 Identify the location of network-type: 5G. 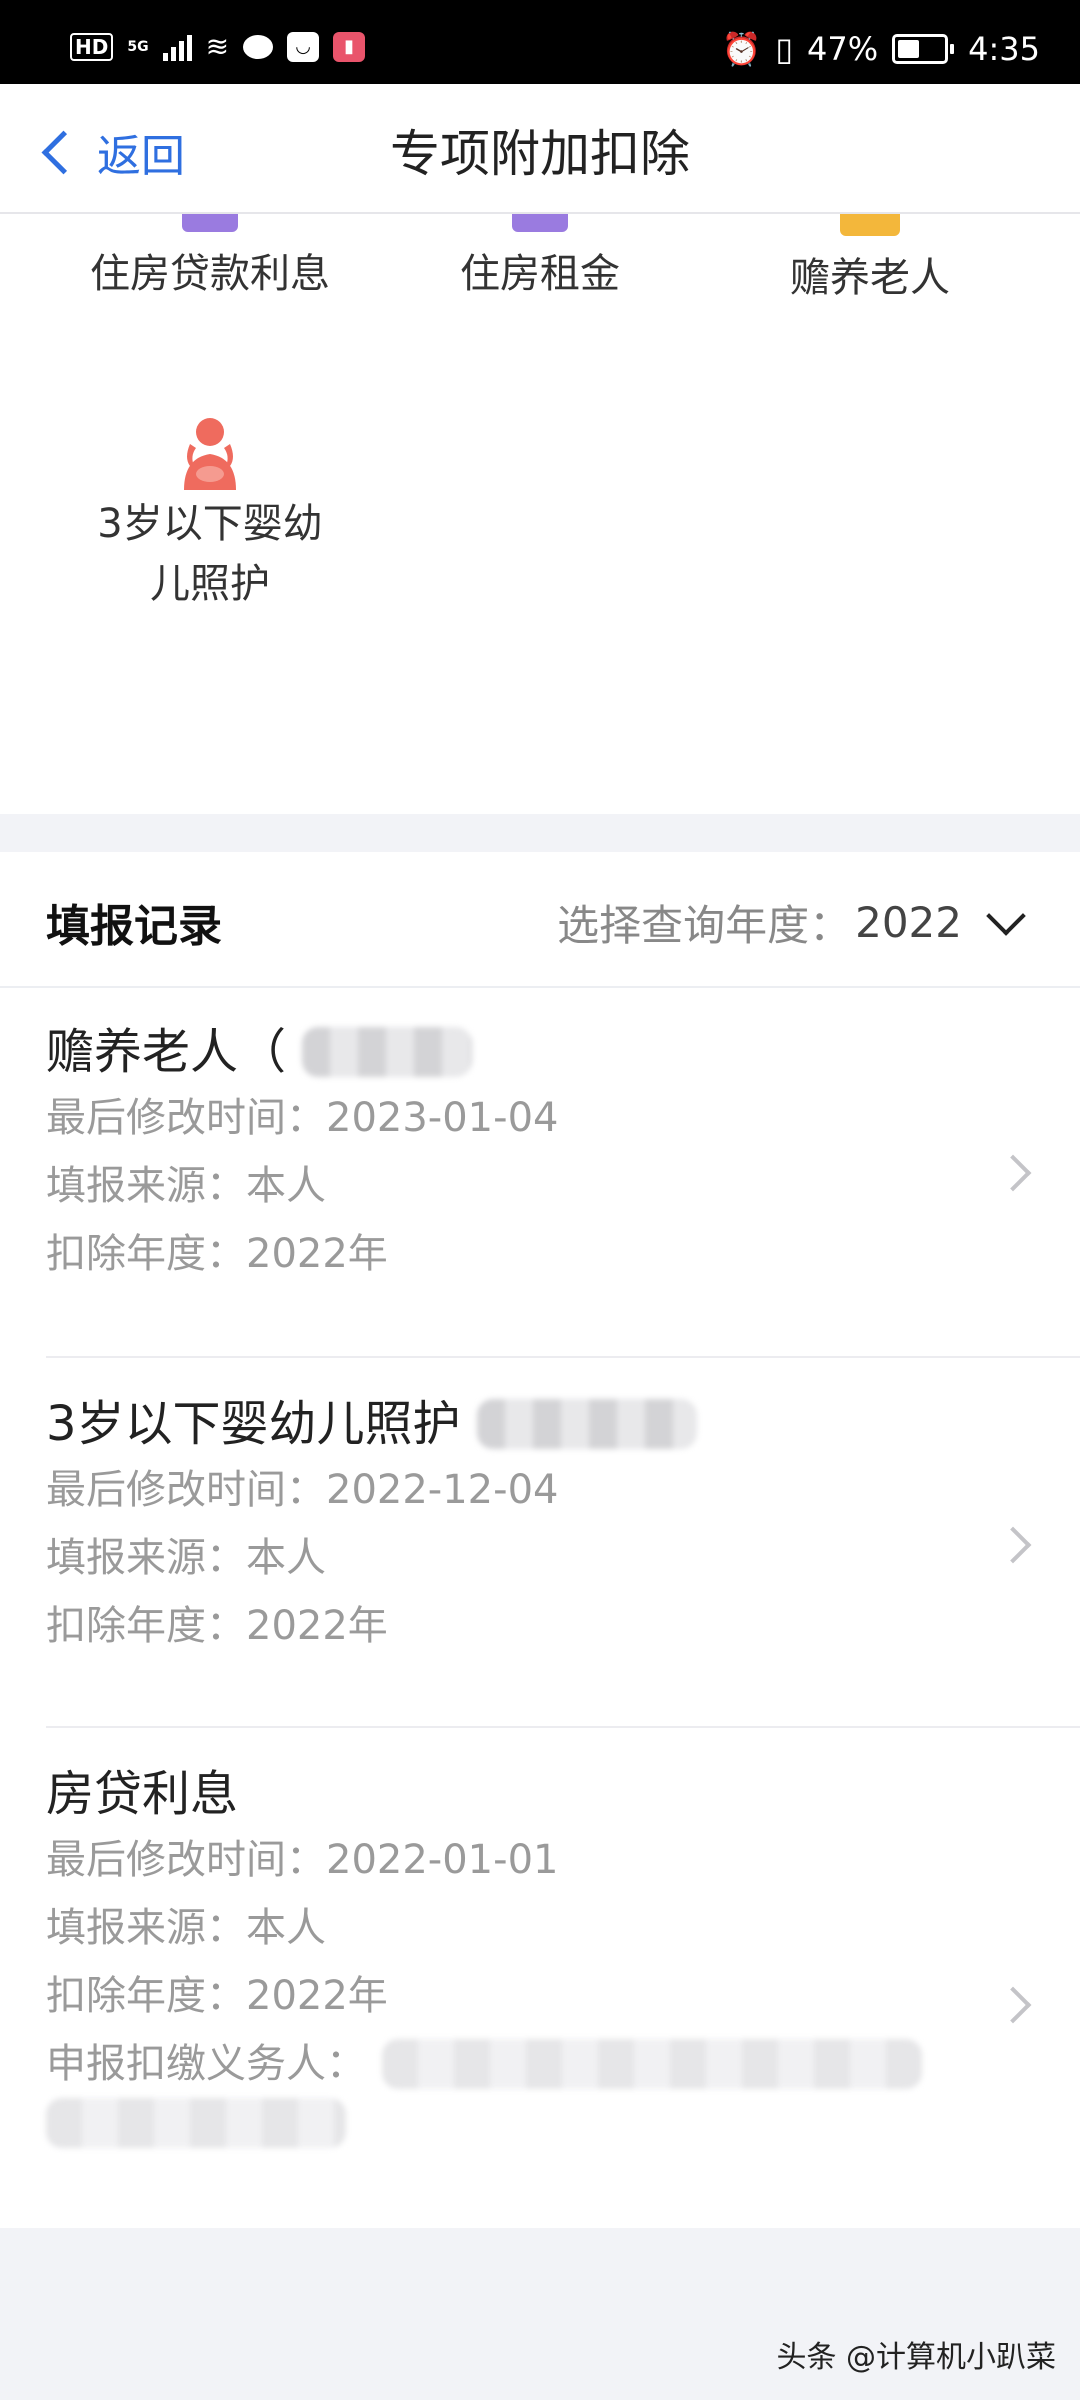
(138, 46).